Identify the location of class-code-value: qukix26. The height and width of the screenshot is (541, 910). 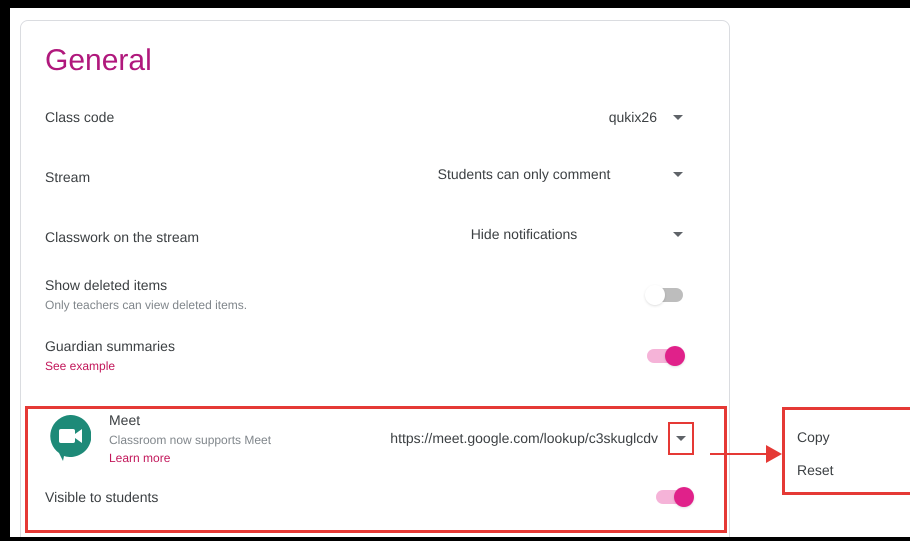
(632, 117).